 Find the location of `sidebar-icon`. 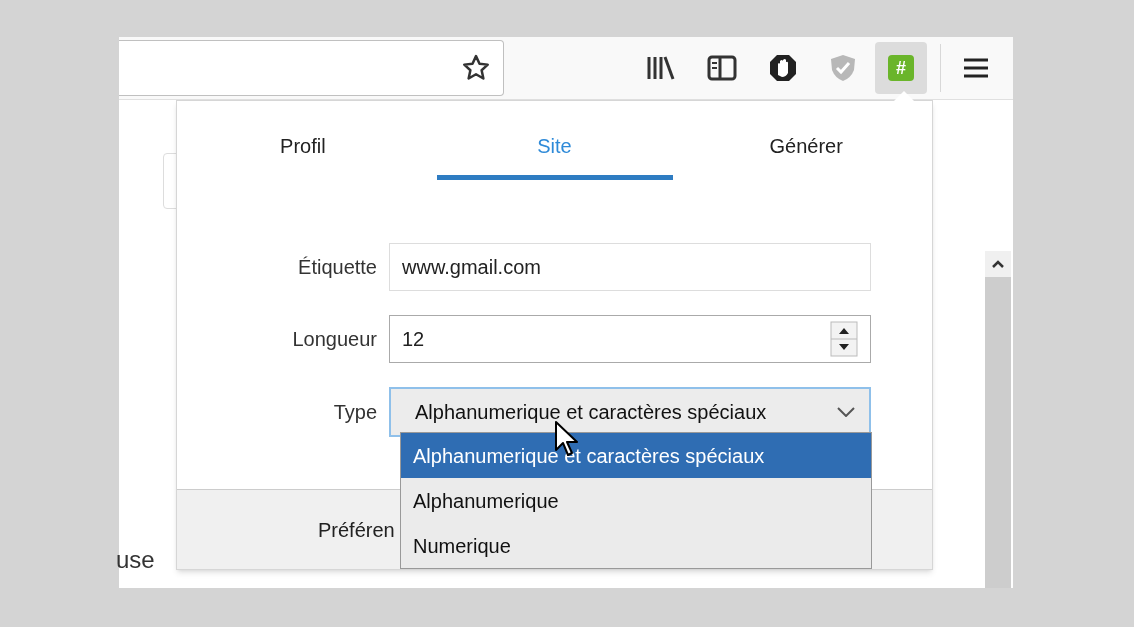

sidebar-icon is located at coordinates (722, 68).